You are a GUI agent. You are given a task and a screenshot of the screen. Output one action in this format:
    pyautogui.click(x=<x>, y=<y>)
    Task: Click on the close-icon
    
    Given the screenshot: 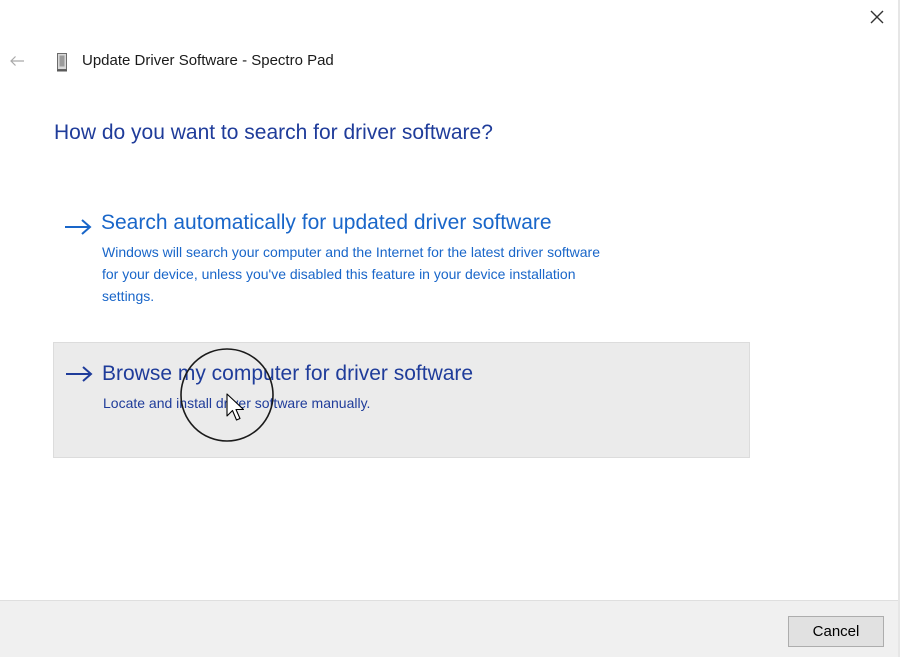 What is the action you would take?
    pyautogui.click(x=877, y=17)
    